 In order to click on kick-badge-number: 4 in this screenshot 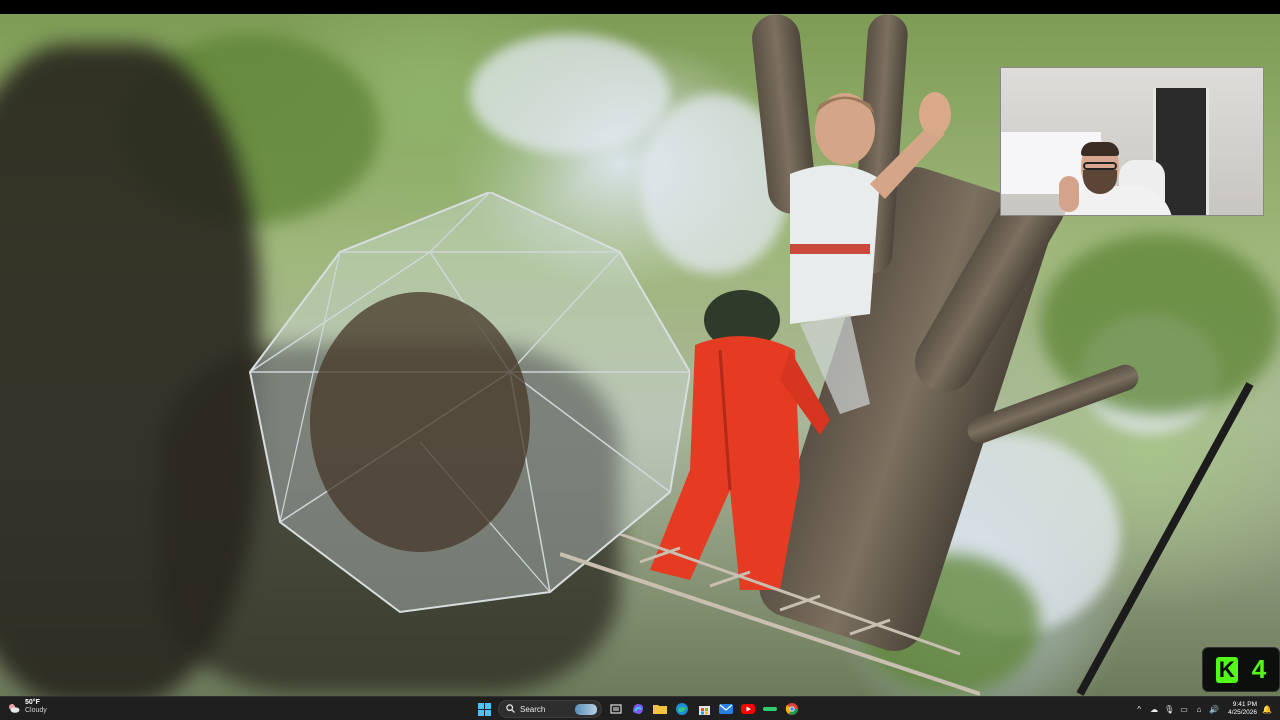, I will do `click(1259, 669)`.